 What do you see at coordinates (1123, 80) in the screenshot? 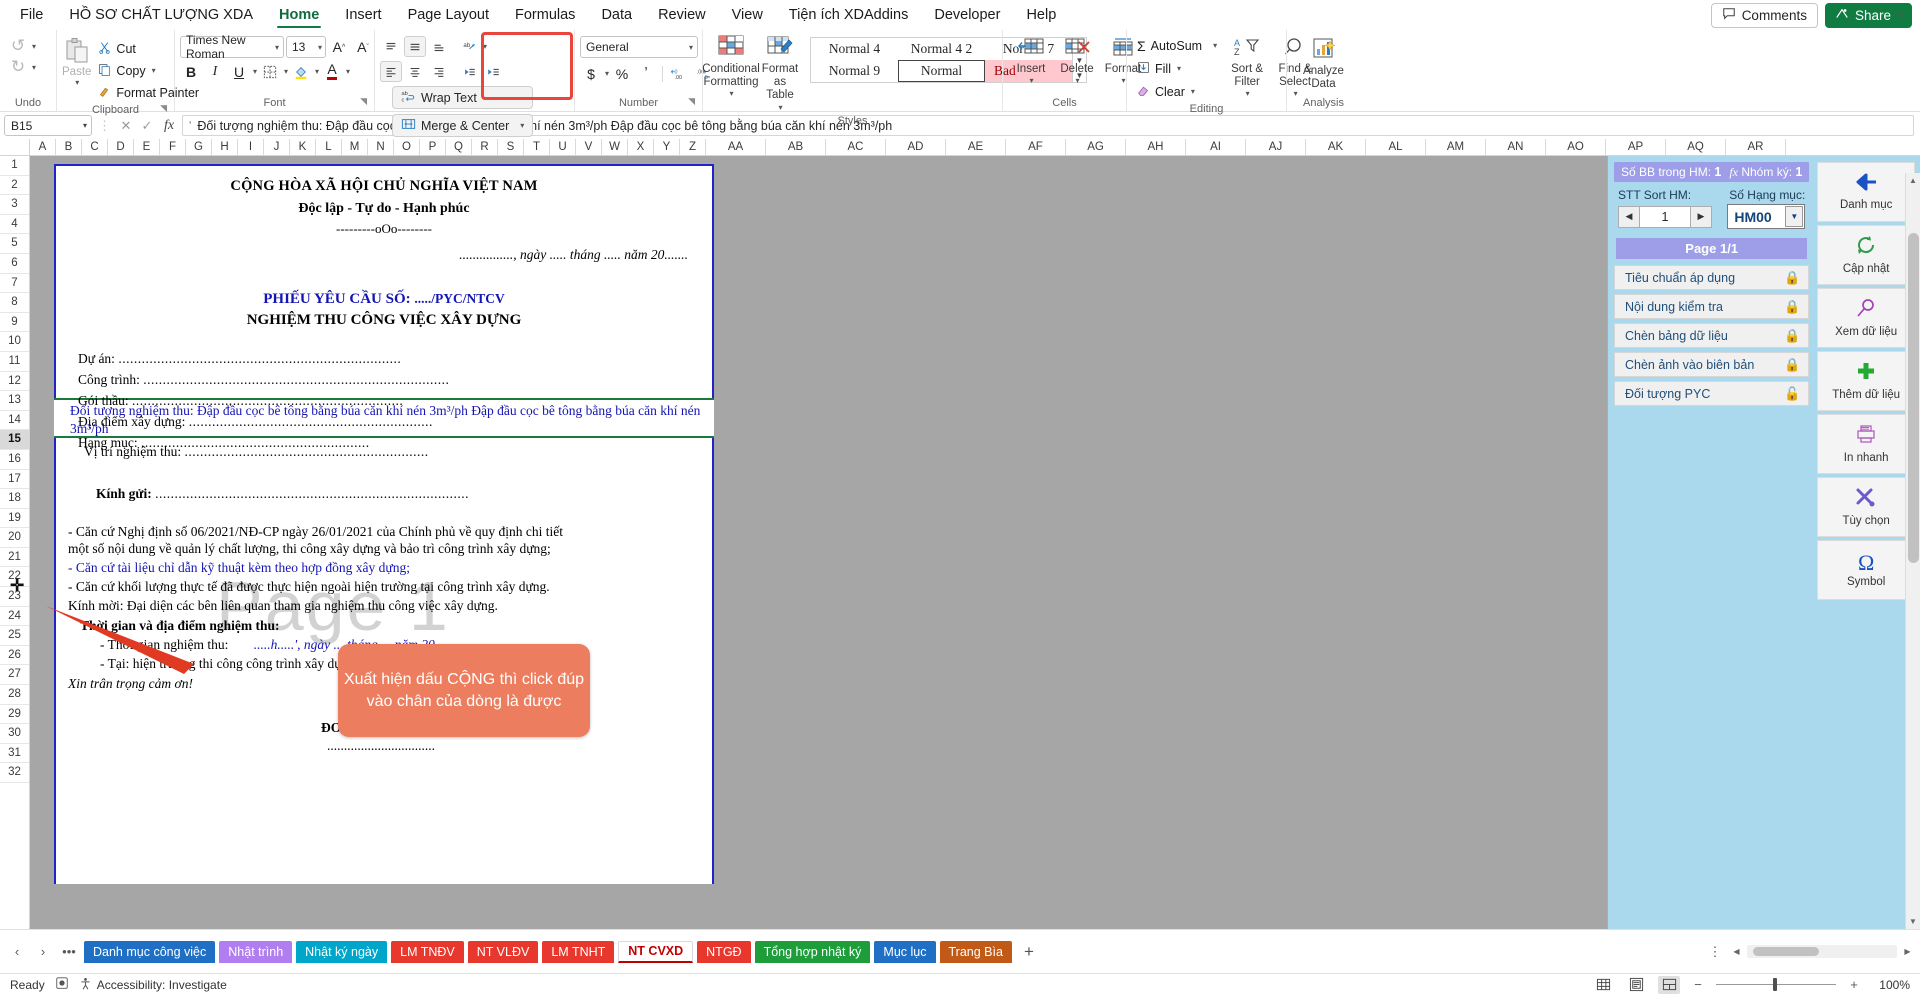
I see `format-chevron-down-icon: ▾` at bounding box center [1123, 80].